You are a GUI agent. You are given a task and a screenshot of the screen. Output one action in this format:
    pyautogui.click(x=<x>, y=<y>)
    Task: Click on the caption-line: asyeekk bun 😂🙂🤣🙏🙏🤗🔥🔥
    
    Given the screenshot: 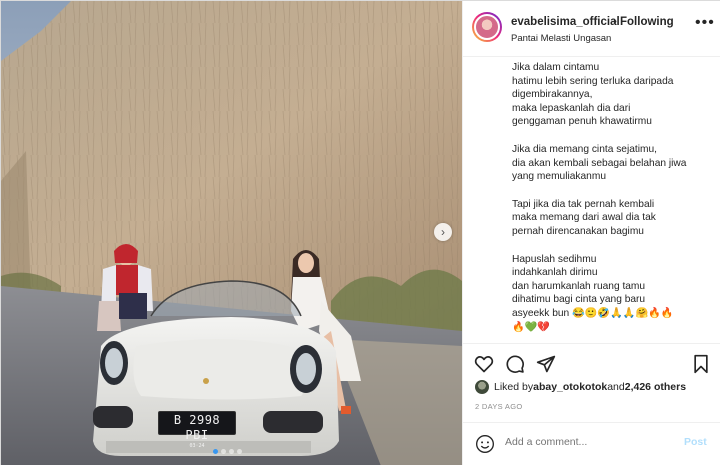 What is the action you would take?
    pyautogui.click(x=593, y=313)
    